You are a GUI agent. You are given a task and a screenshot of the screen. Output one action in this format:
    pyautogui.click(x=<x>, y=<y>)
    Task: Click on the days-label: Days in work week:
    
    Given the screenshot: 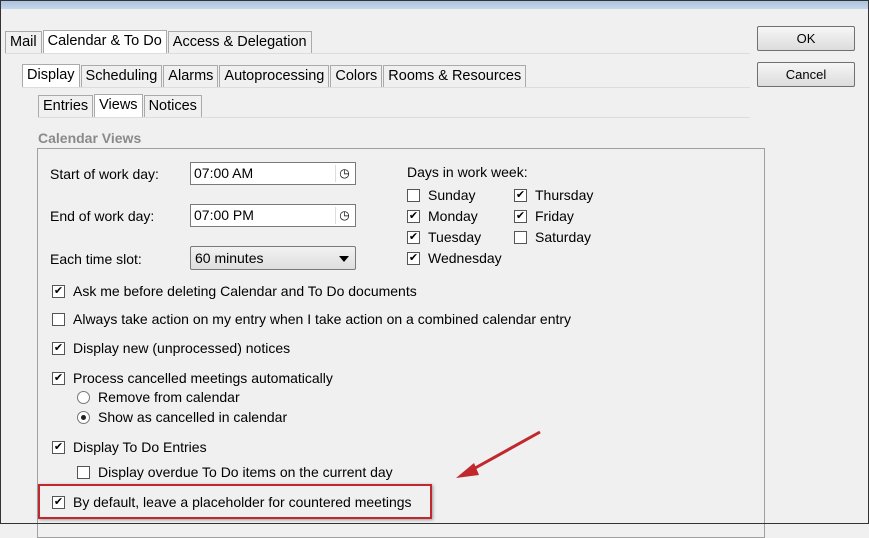 What is the action you would take?
    pyautogui.click(x=467, y=172)
    